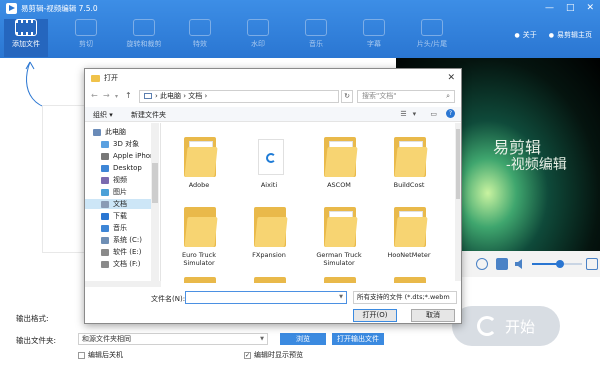 Image resolution: width=600 pixels, height=365 pixels. Describe the element at coordinates (81, 355) in the screenshot. I see `checkbox-box` at that location.